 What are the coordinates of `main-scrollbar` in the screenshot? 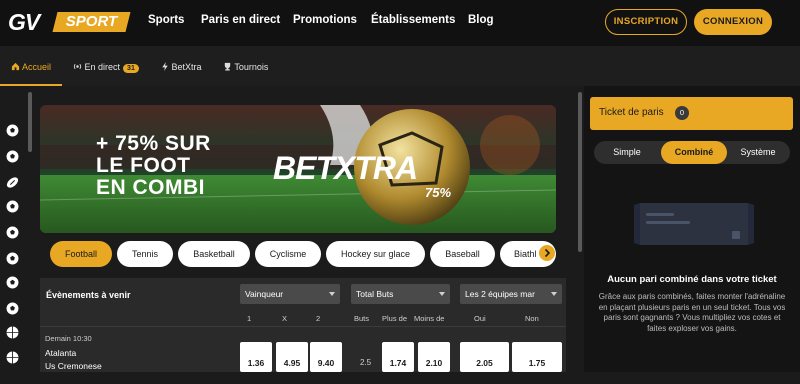 It's located at (580, 172).